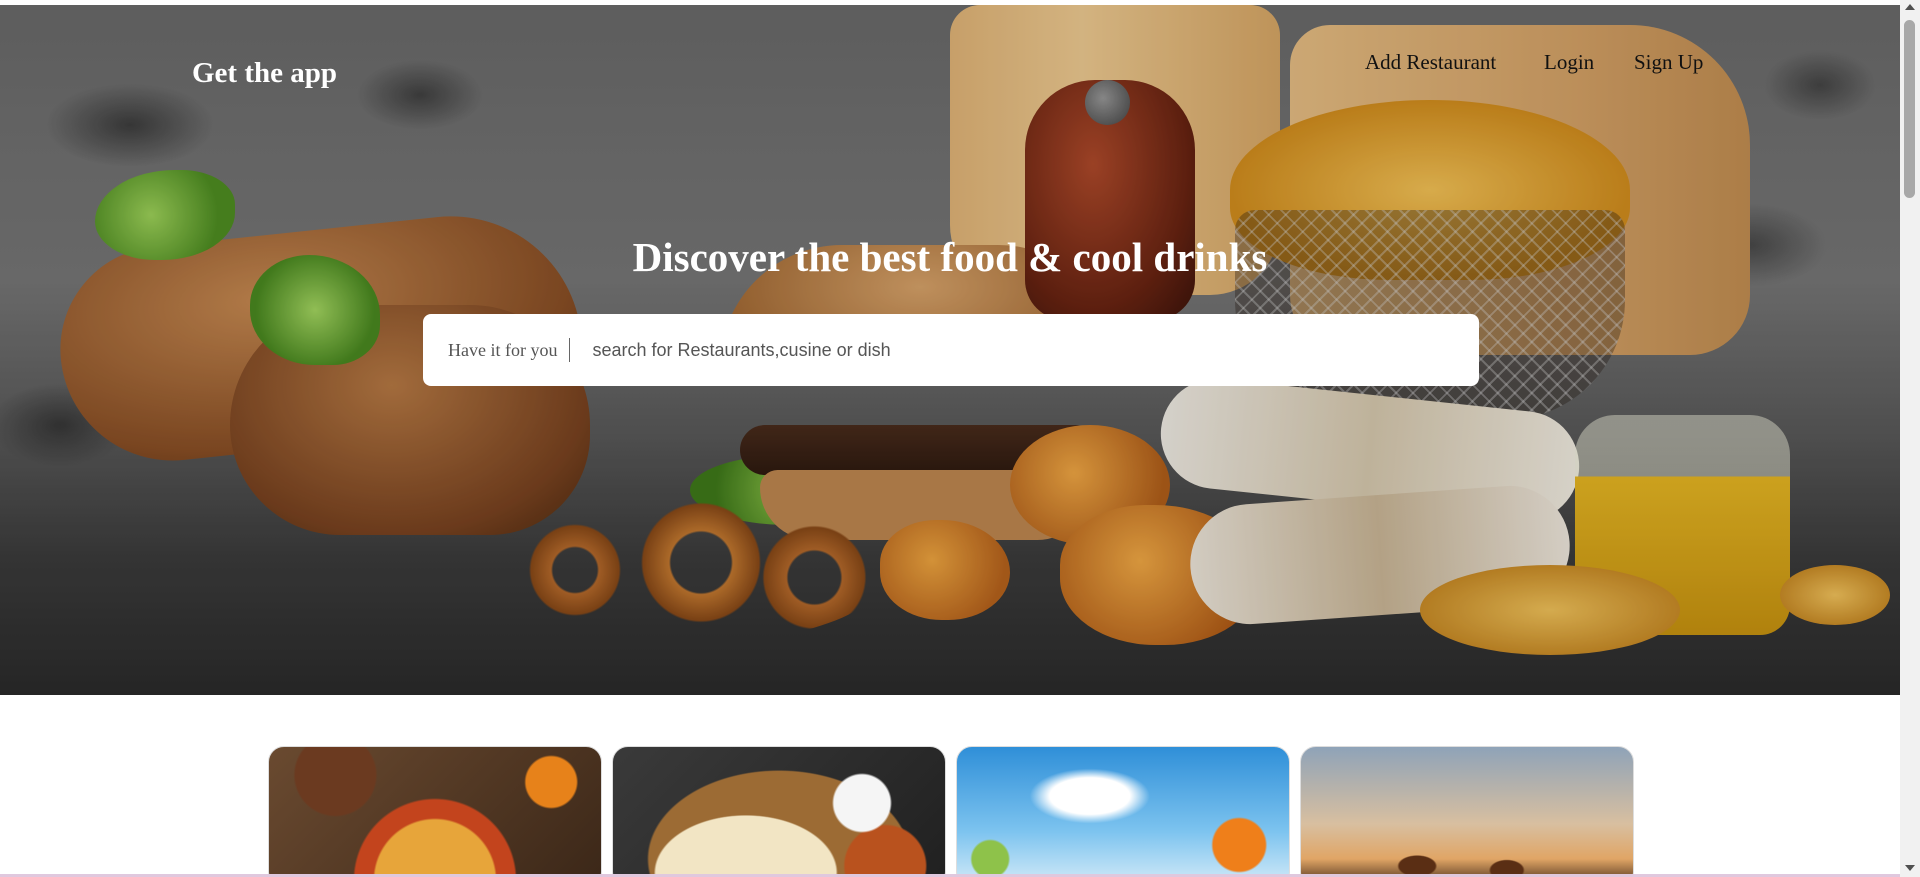 This screenshot has width=1920, height=877. Describe the element at coordinates (1430, 62) in the screenshot. I see `add-restaurant-link: Add Restaurant` at that location.